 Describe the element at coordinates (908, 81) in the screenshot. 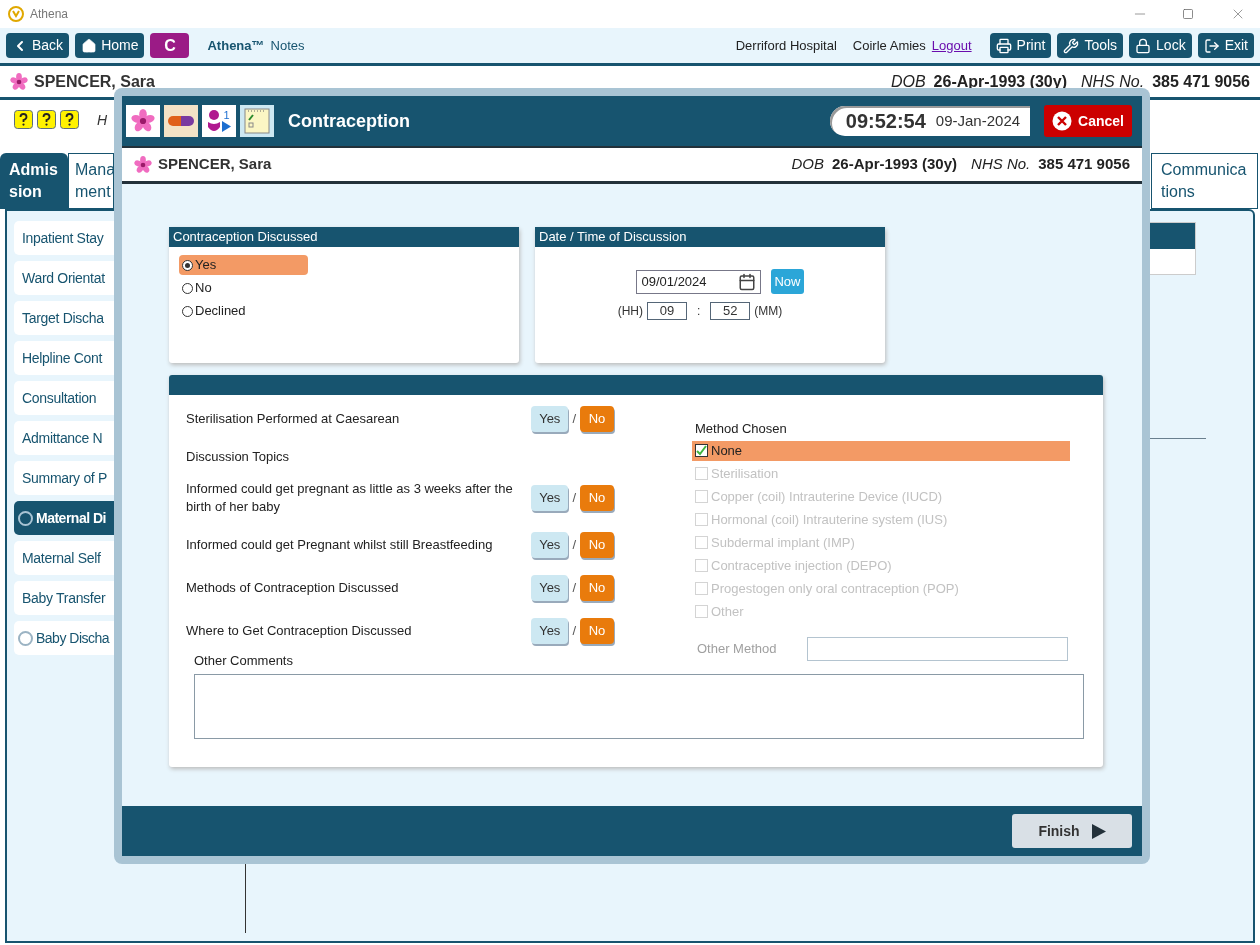

I see `dob-label: DOB` at that location.